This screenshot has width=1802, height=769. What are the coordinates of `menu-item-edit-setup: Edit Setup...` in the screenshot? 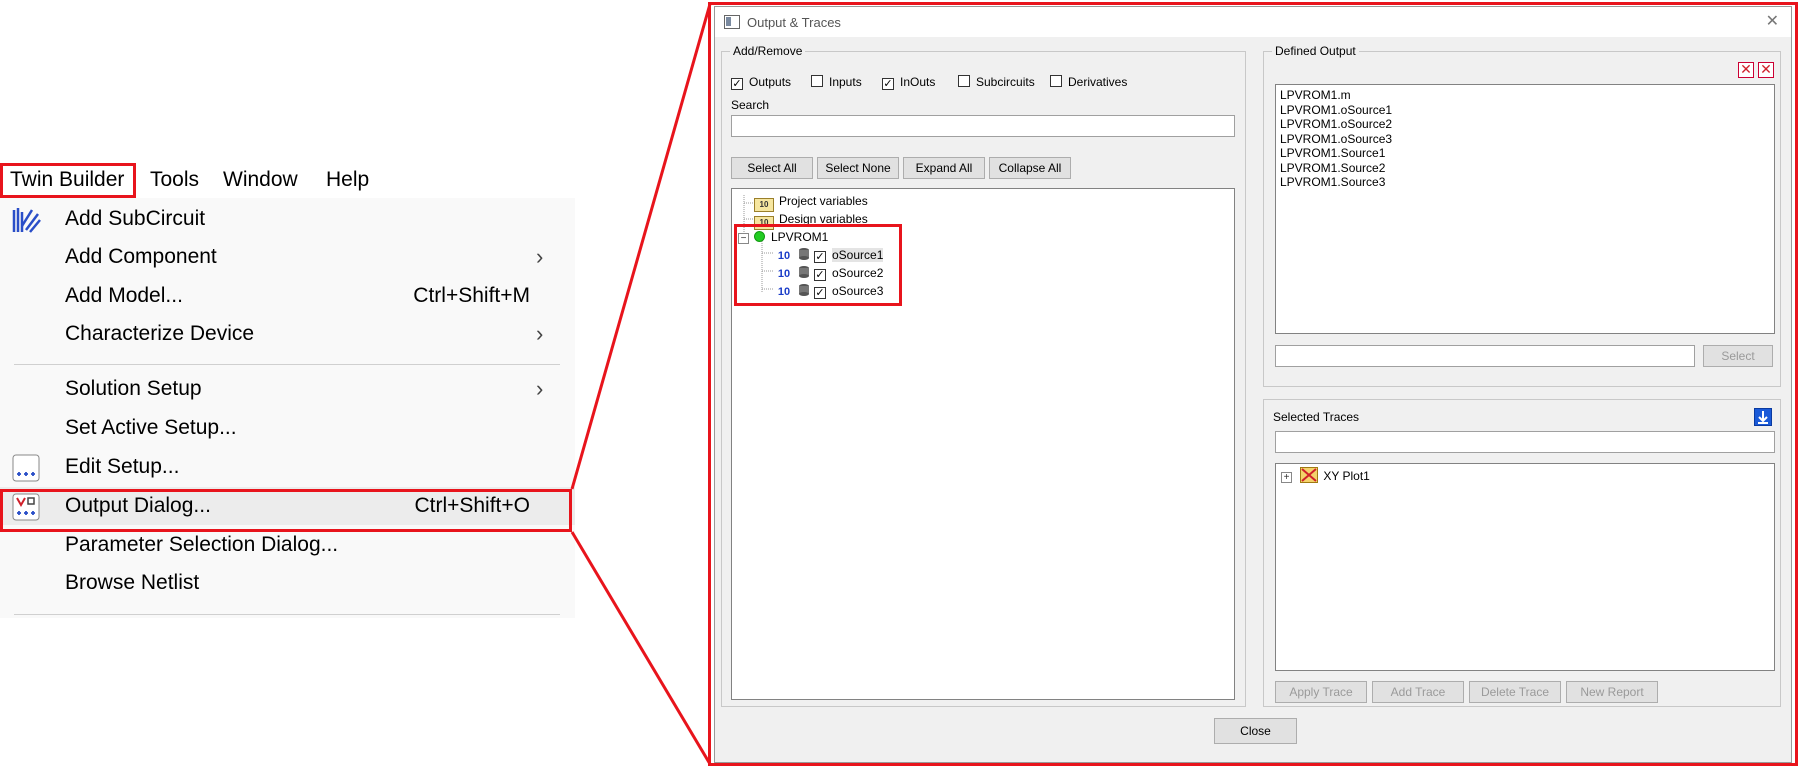 It's located at (287, 467).